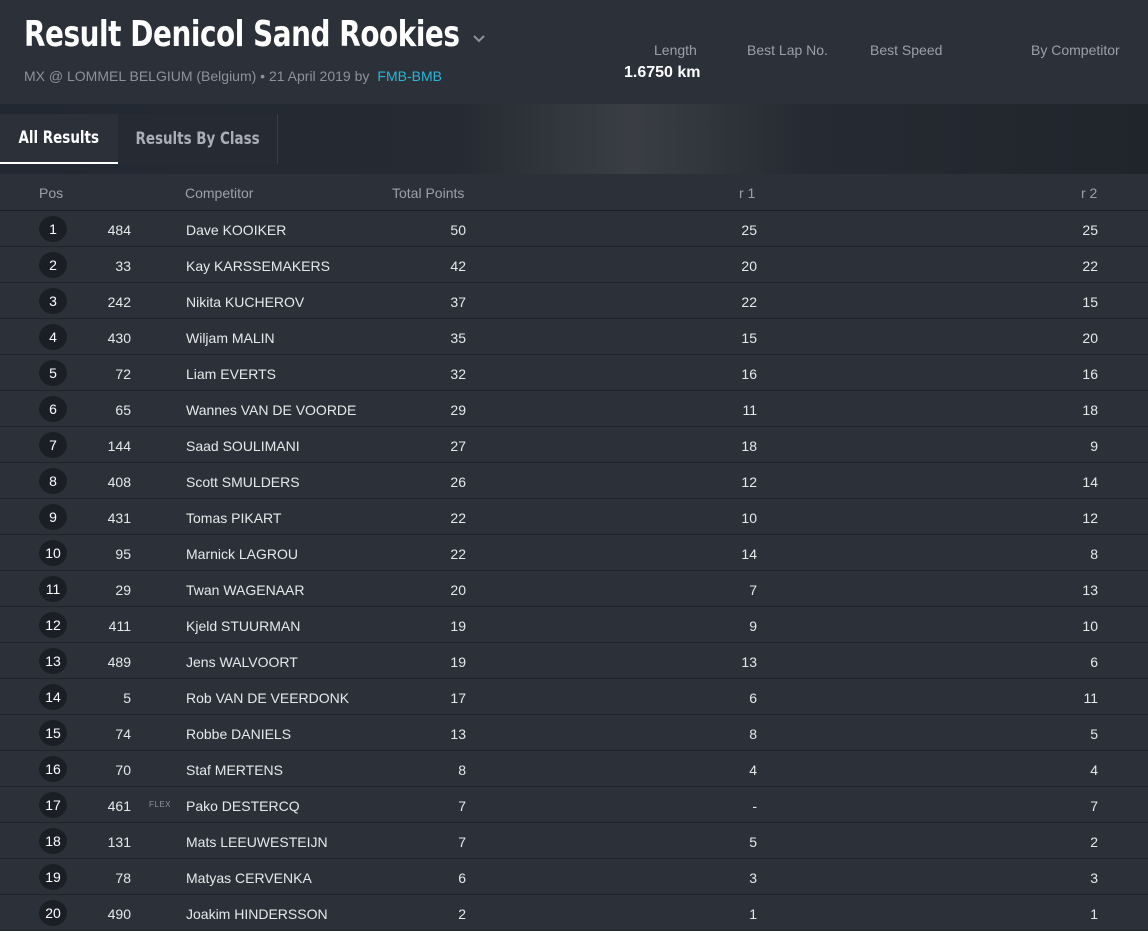 This screenshot has width=1148, height=931. What do you see at coordinates (243, 626) in the screenshot?
I see `competitor-name: Kjeld STUURMAN` at bounding box center [243, 626].